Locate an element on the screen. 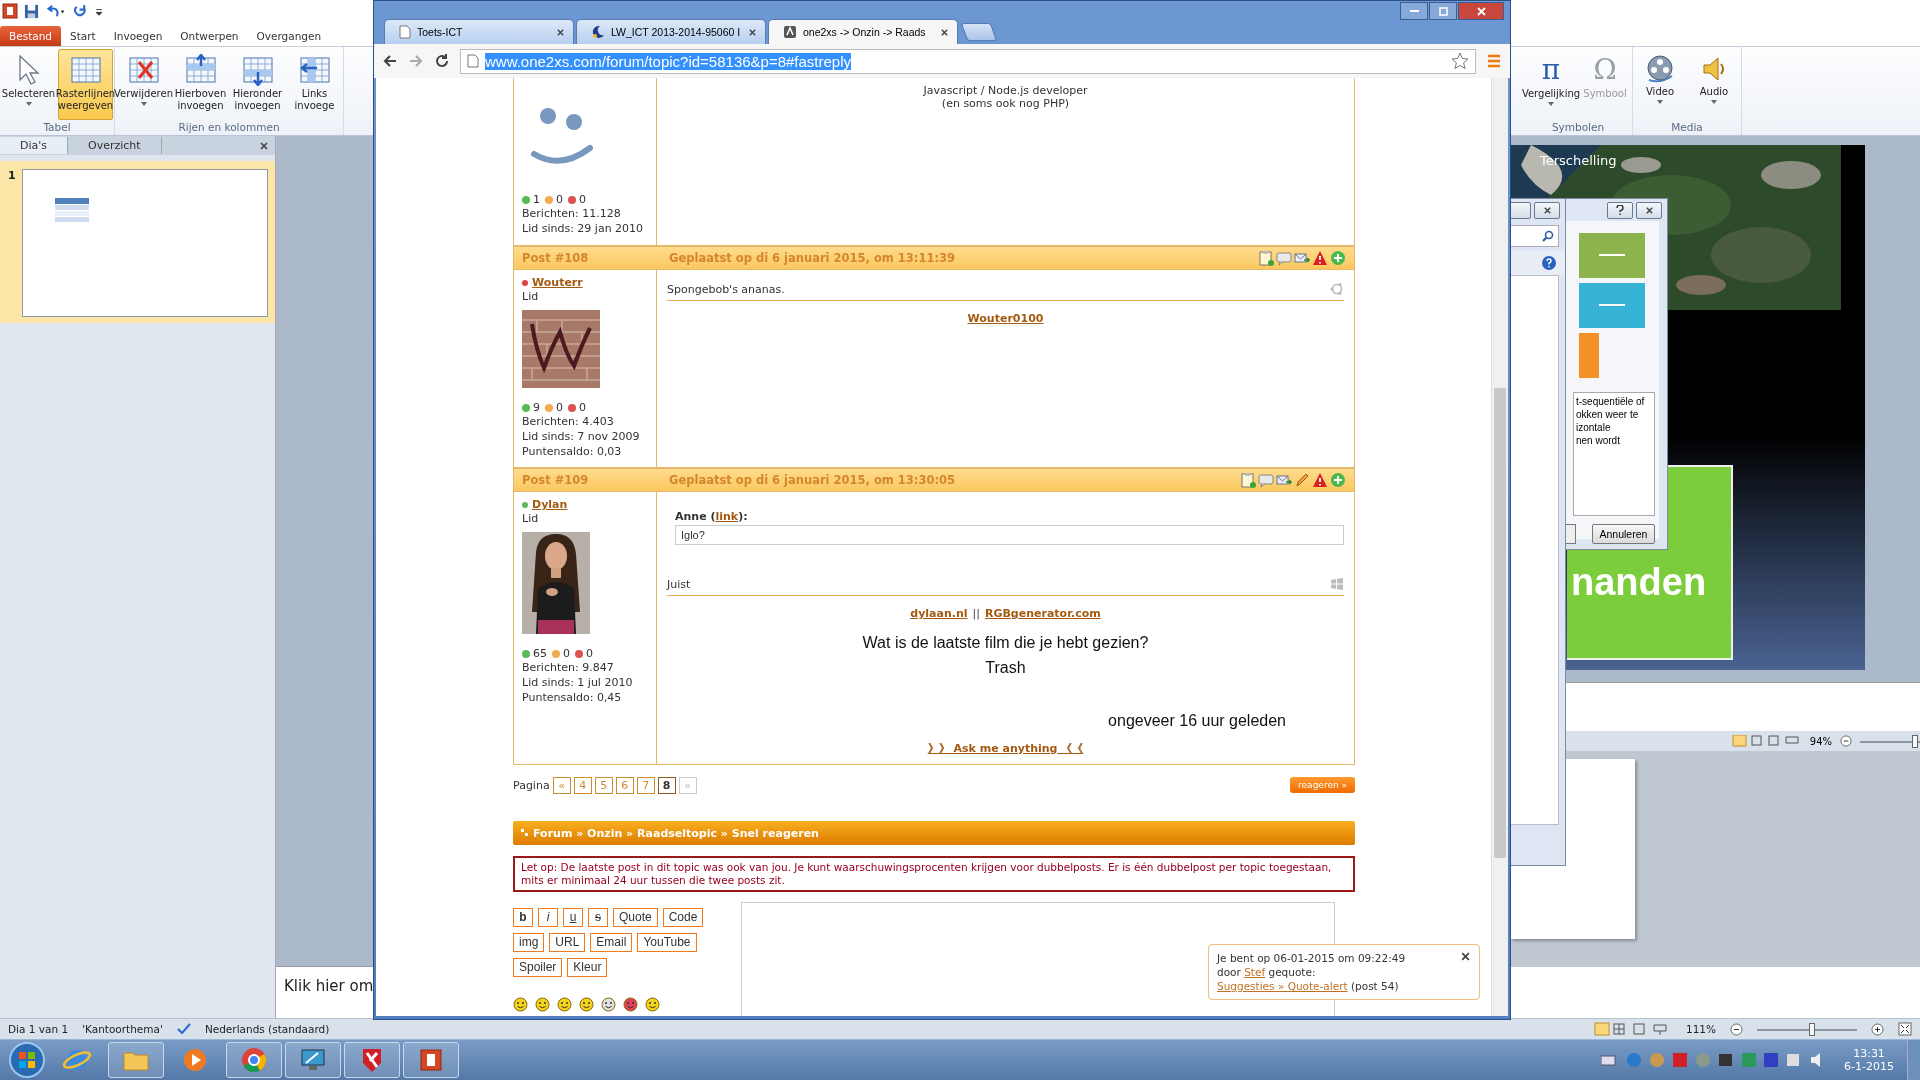 This screenshot has width=1920, height=1080. ribbon-button: Links invoege is located at coordinates (314, 84).